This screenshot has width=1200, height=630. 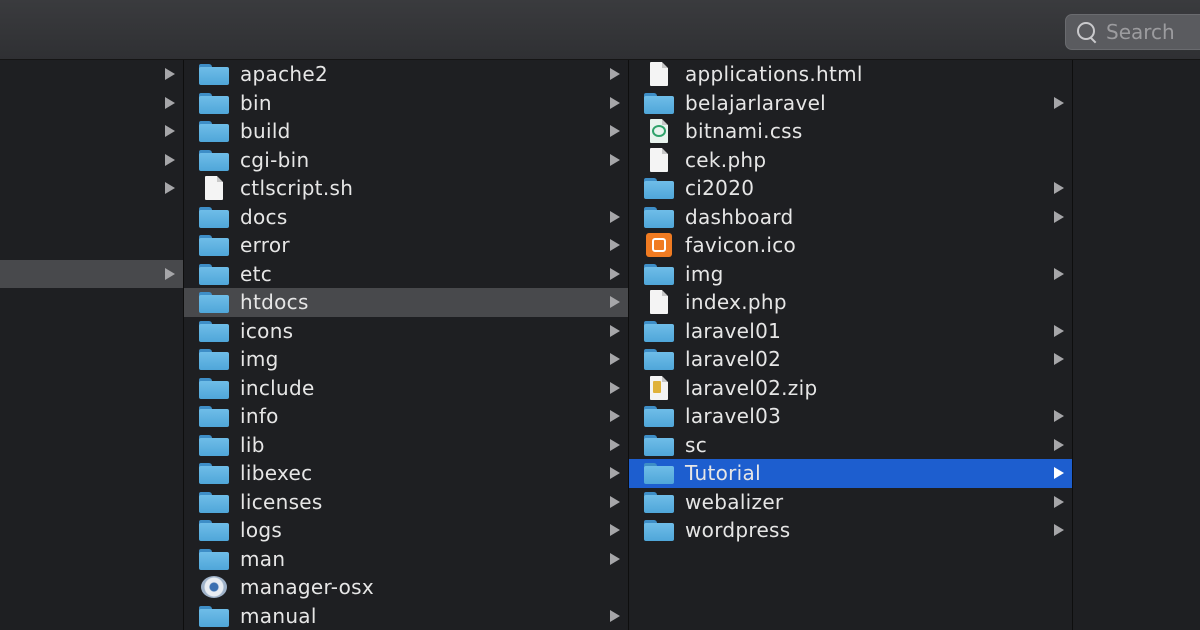 I want to click on list-item-sc: sc, so click(x=850, y=445).